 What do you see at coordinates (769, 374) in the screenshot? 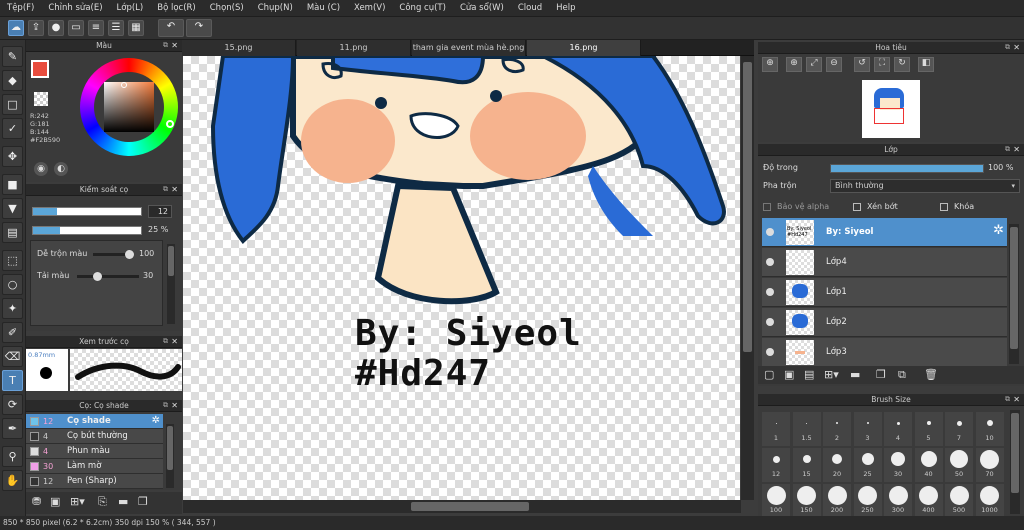
I see `new-layer-icon: ▢` at bounding box center [769, 374].